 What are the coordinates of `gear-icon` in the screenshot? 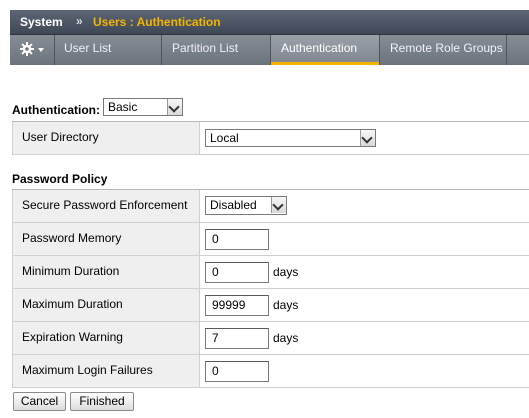 It's located at (27, 49).